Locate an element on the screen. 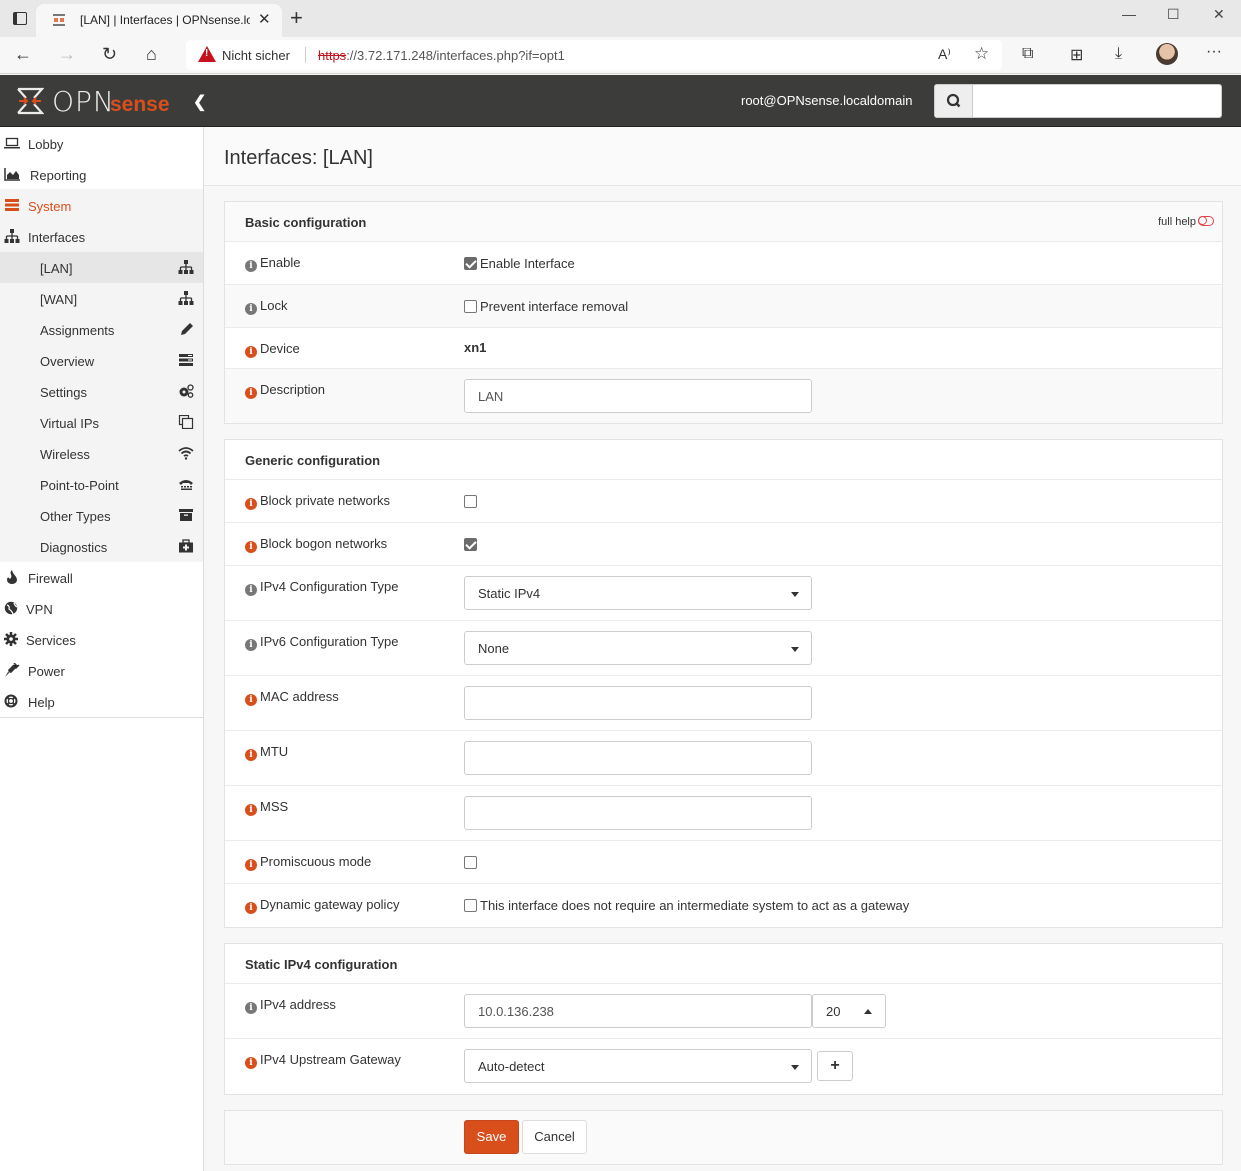 Image resolution: width=1241 pixels, height=1171 pixels. field-label: i IPv4 Configuration Type is located at coordinates (322, 587).